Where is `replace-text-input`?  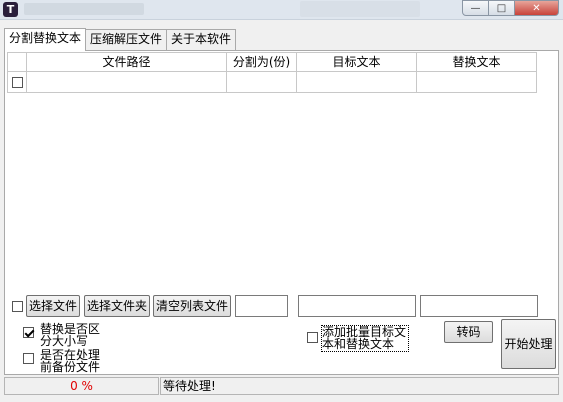 replace-text-input is located at coordinates (479, 306).